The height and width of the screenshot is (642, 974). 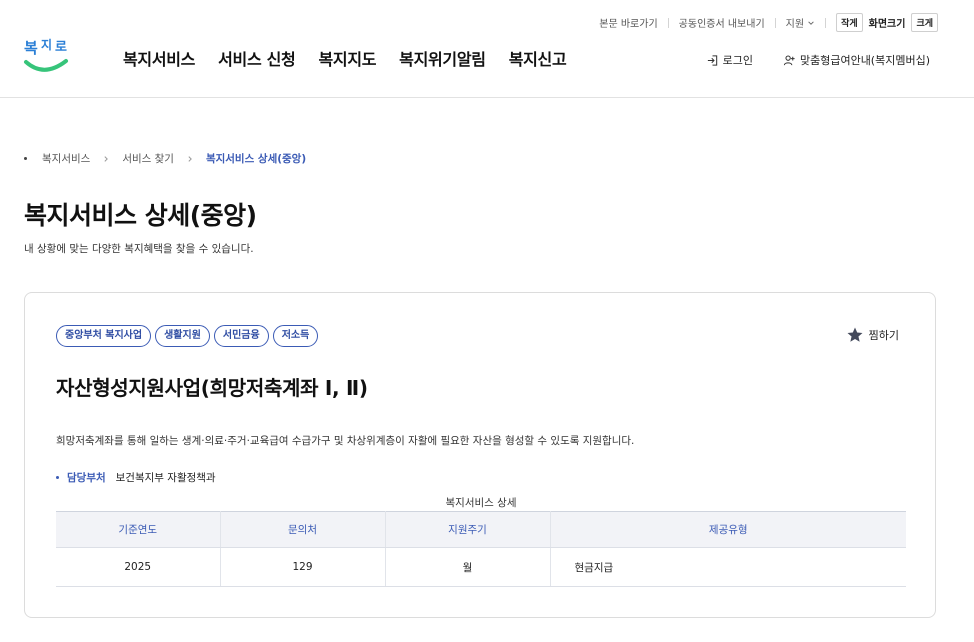 What do you see at coordinates (628, 22) in the screenshot?
I see `skip-to-content-link: 본문 바로가기` at bounding box center [628, 22].